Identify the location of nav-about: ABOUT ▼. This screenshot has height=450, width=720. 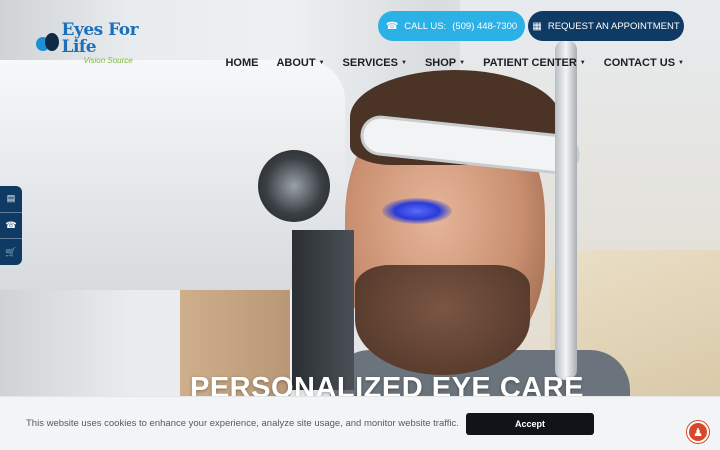
(300, 63).